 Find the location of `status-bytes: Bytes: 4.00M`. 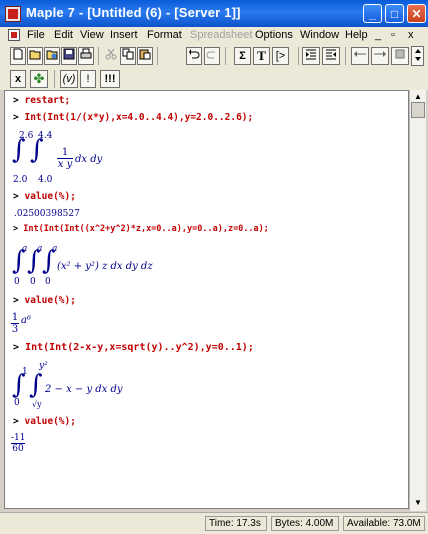

status-bytes: Bytes: 4.00M is located at coordinates (305, 523).